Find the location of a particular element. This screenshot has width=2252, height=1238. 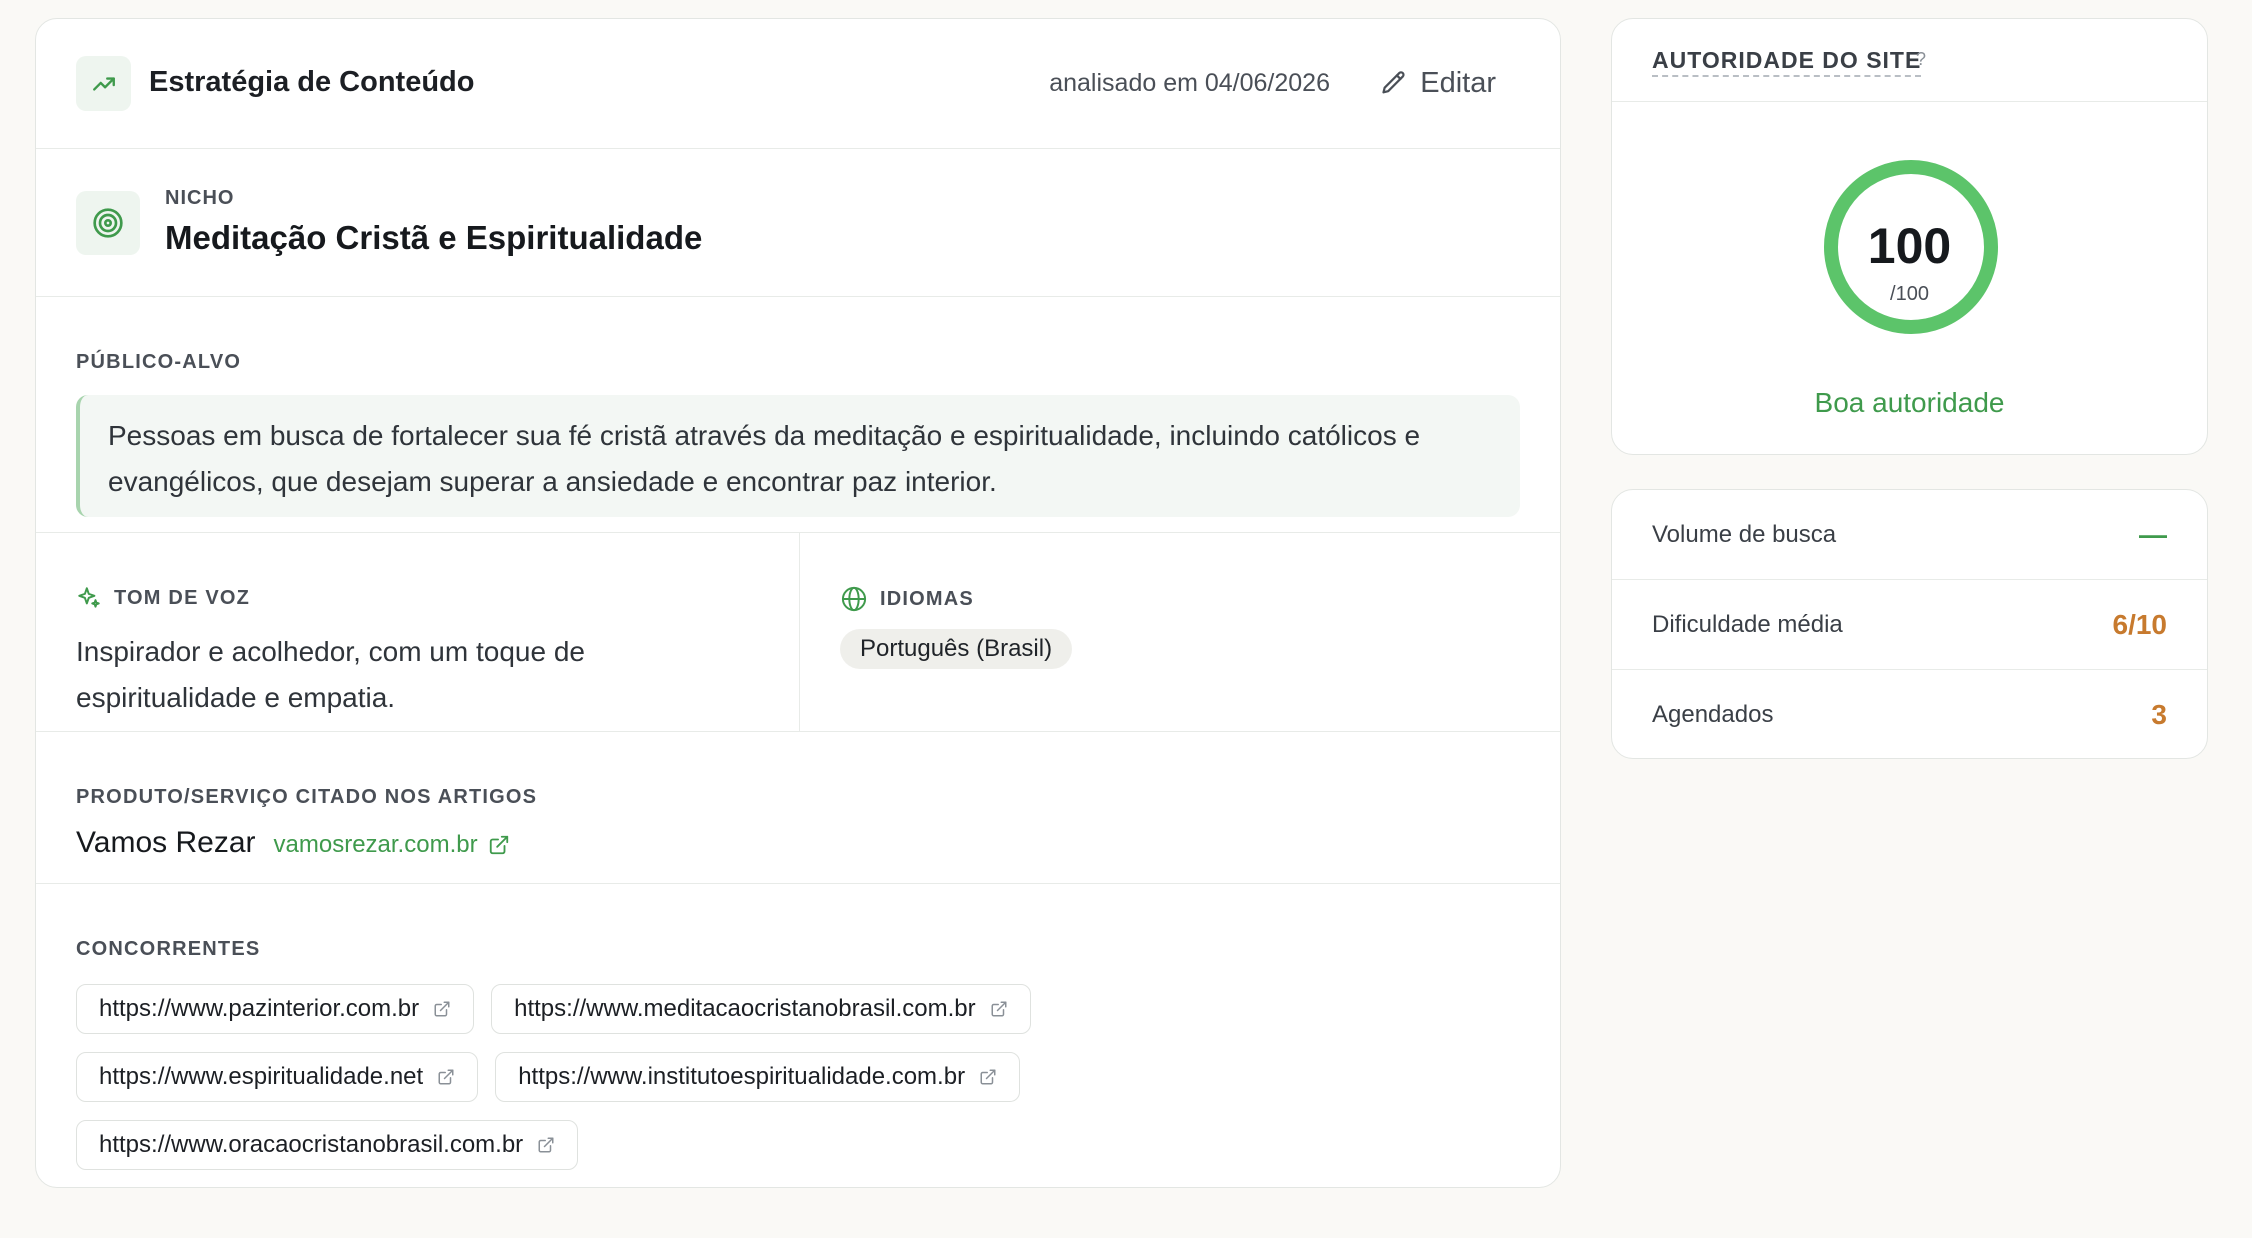

competitor-link: https://www.espiritualidade.net is located at coordinates (277, 1077).